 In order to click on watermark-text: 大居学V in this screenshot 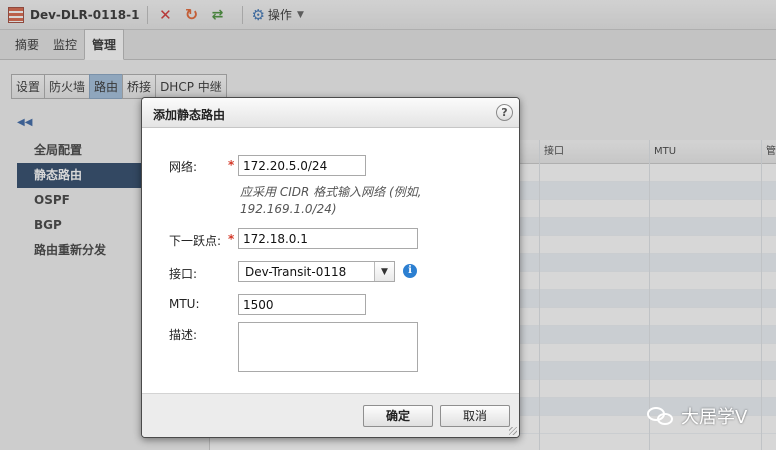, I will do `click(714, 417)`.